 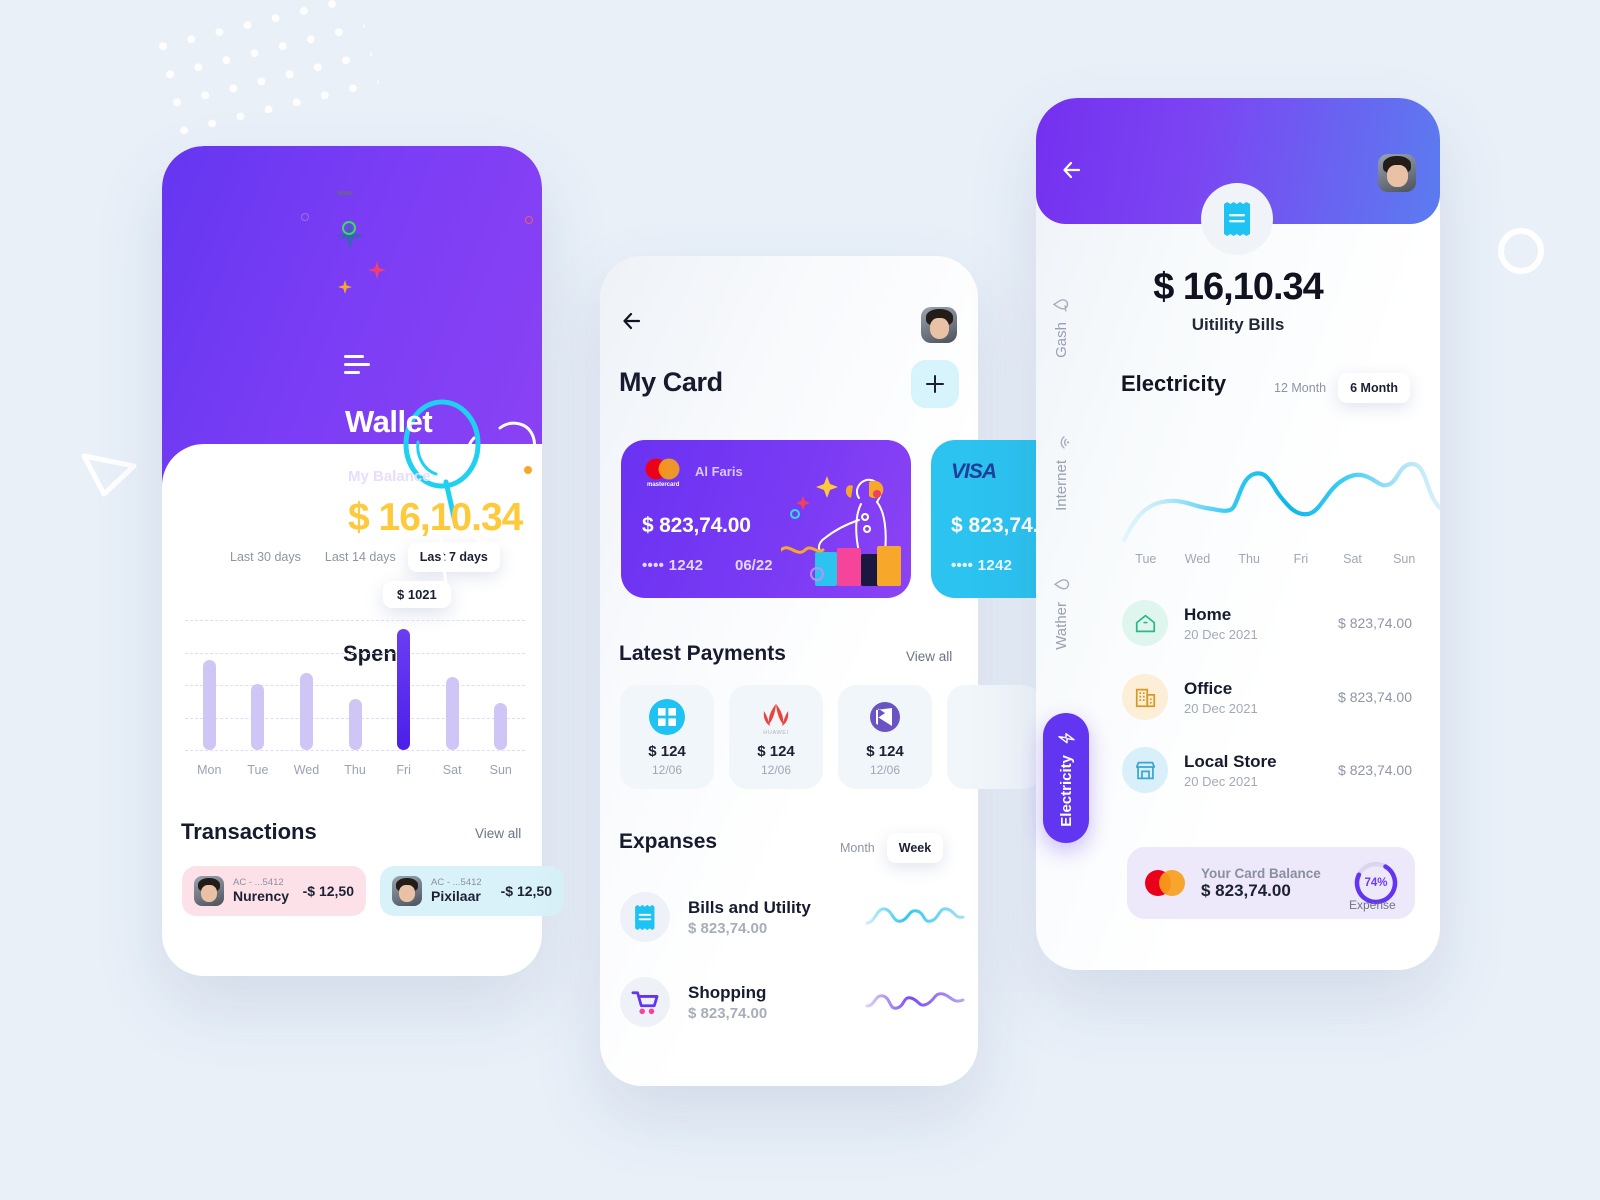 I want to click on chart-x-label: Tue, so click(x=1146, y=559).